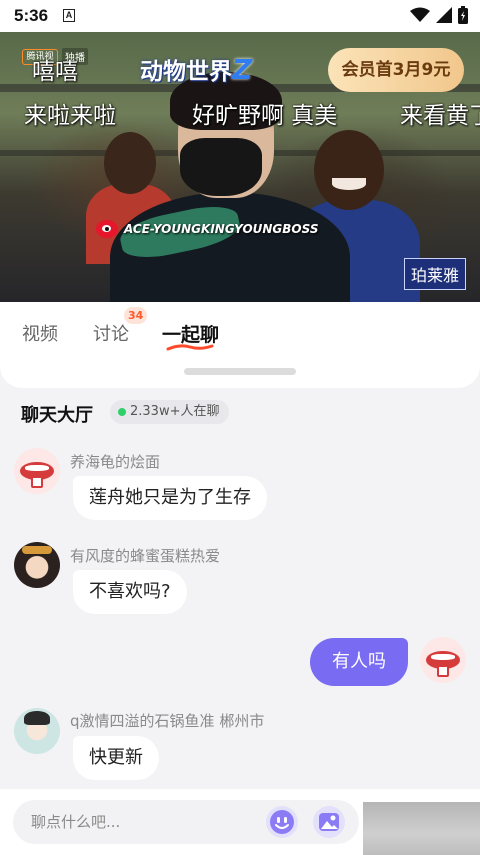 Image resolution: width=480 pixels, height=855 pixels. I want to click on status-time: 5:36, so click(31, 15).